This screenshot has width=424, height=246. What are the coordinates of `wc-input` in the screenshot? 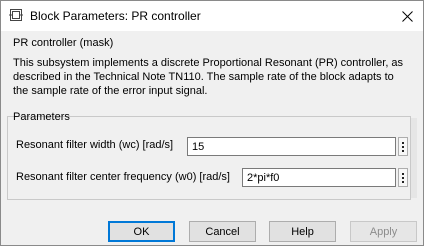 It's located at (291, 146).